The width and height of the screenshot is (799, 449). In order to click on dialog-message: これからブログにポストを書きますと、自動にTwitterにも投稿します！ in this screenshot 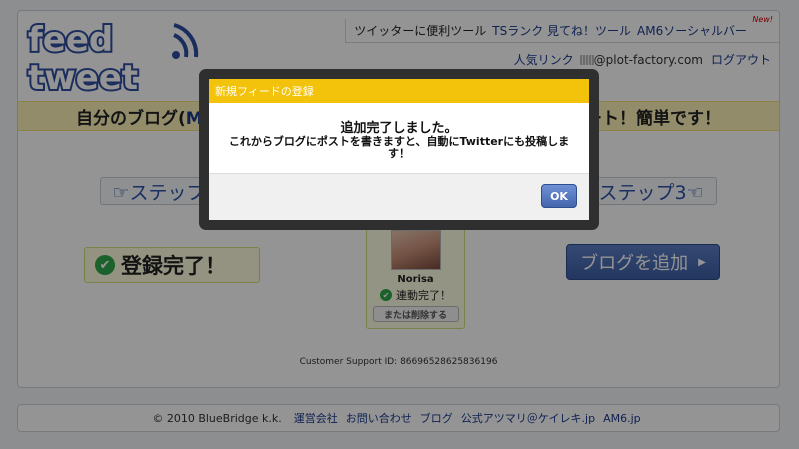, I will do `click(399, 147)`.